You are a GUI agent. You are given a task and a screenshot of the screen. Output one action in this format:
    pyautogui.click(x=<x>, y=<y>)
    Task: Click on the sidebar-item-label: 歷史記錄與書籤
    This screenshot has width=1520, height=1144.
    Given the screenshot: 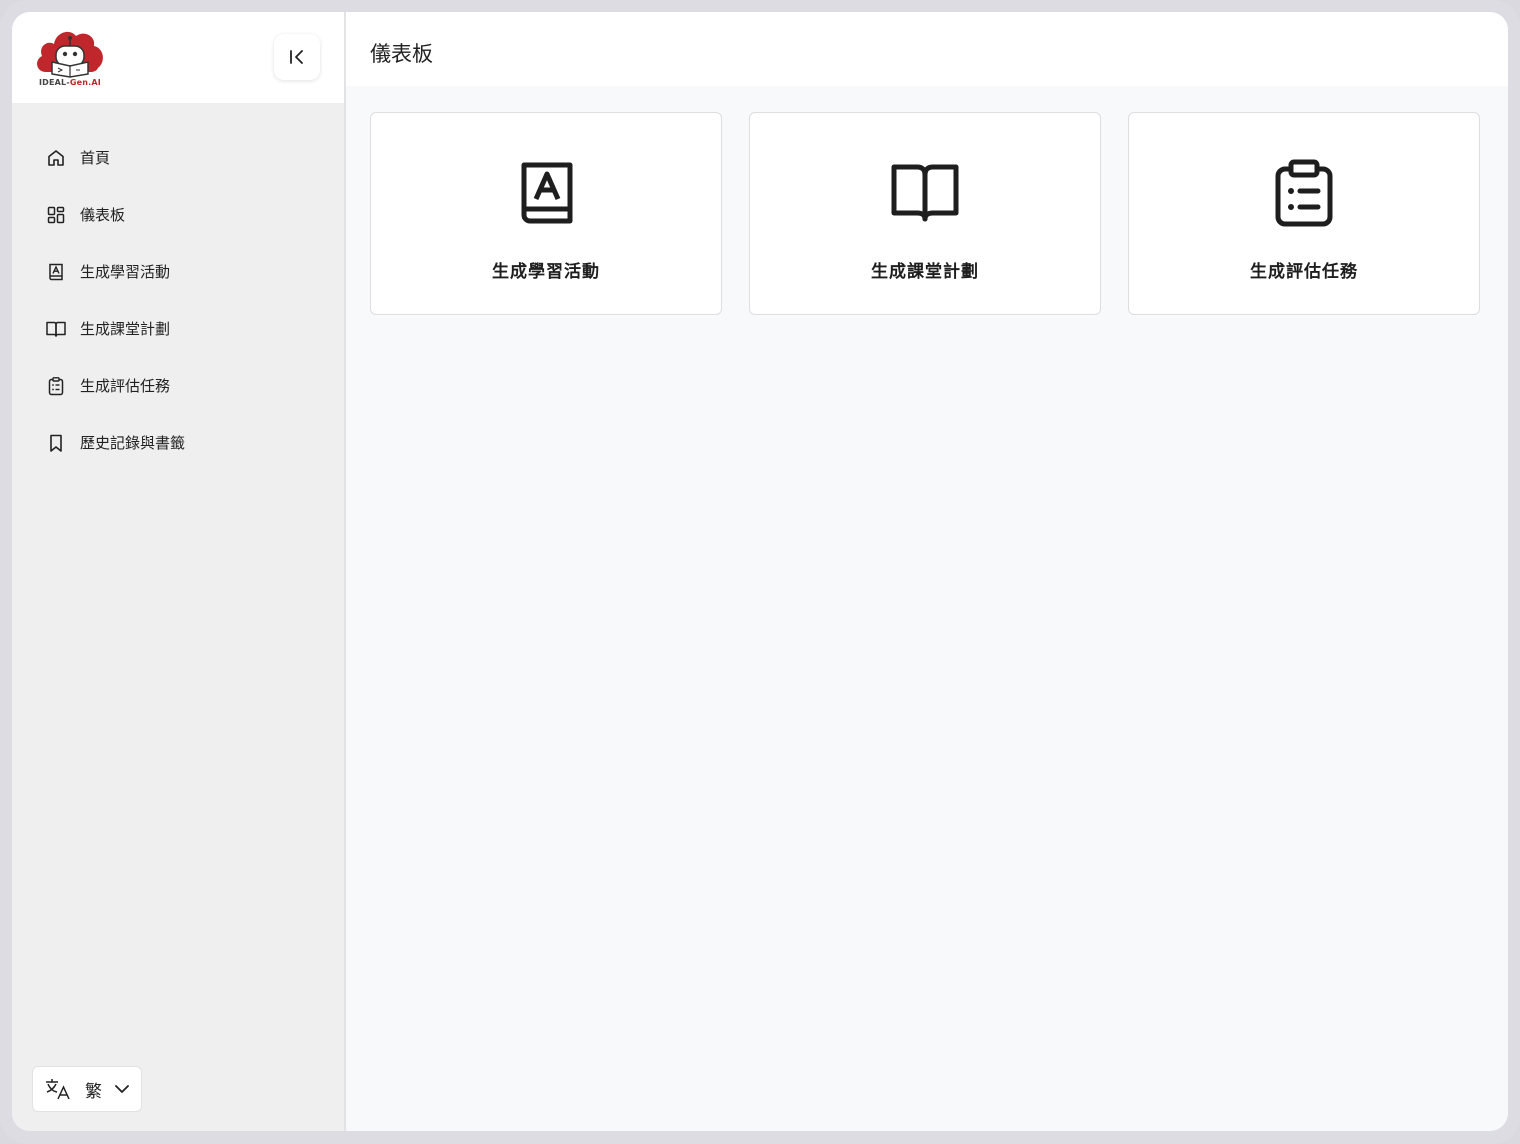 What is the action you would take?
    pyautogui.click(x=133, y=443)
    